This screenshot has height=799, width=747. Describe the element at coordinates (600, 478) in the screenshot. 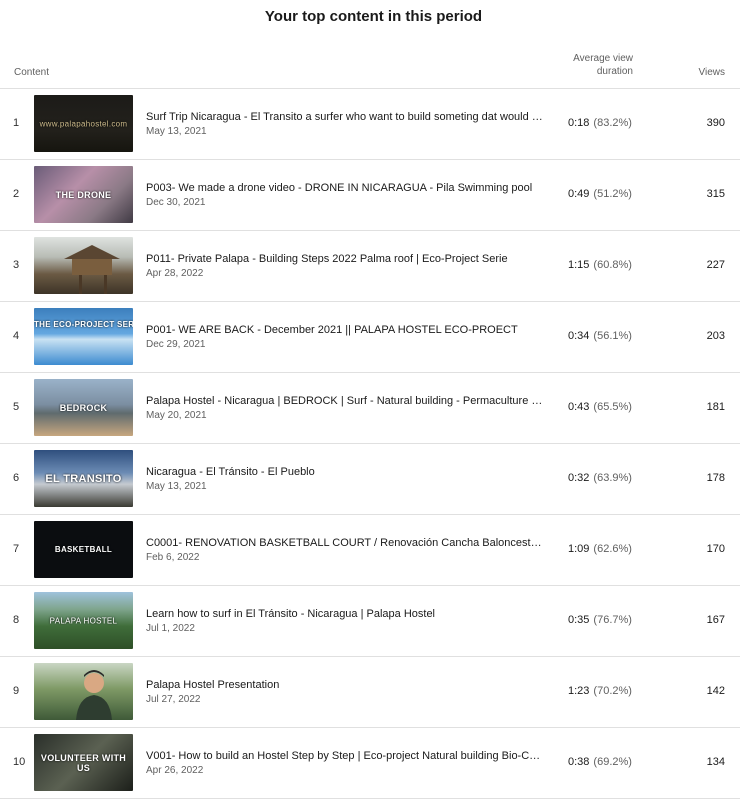

I see `average-view-duration: 0:32 (63.9%)` at that location.